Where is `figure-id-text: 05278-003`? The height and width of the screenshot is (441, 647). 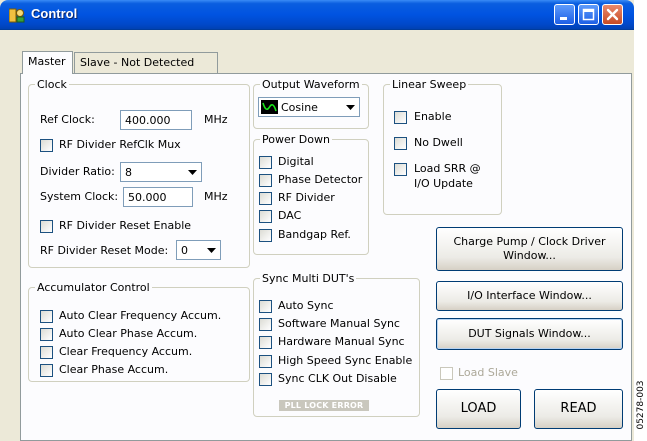
figure-id-text: 05278-003 is located at coordinates (640, 405).